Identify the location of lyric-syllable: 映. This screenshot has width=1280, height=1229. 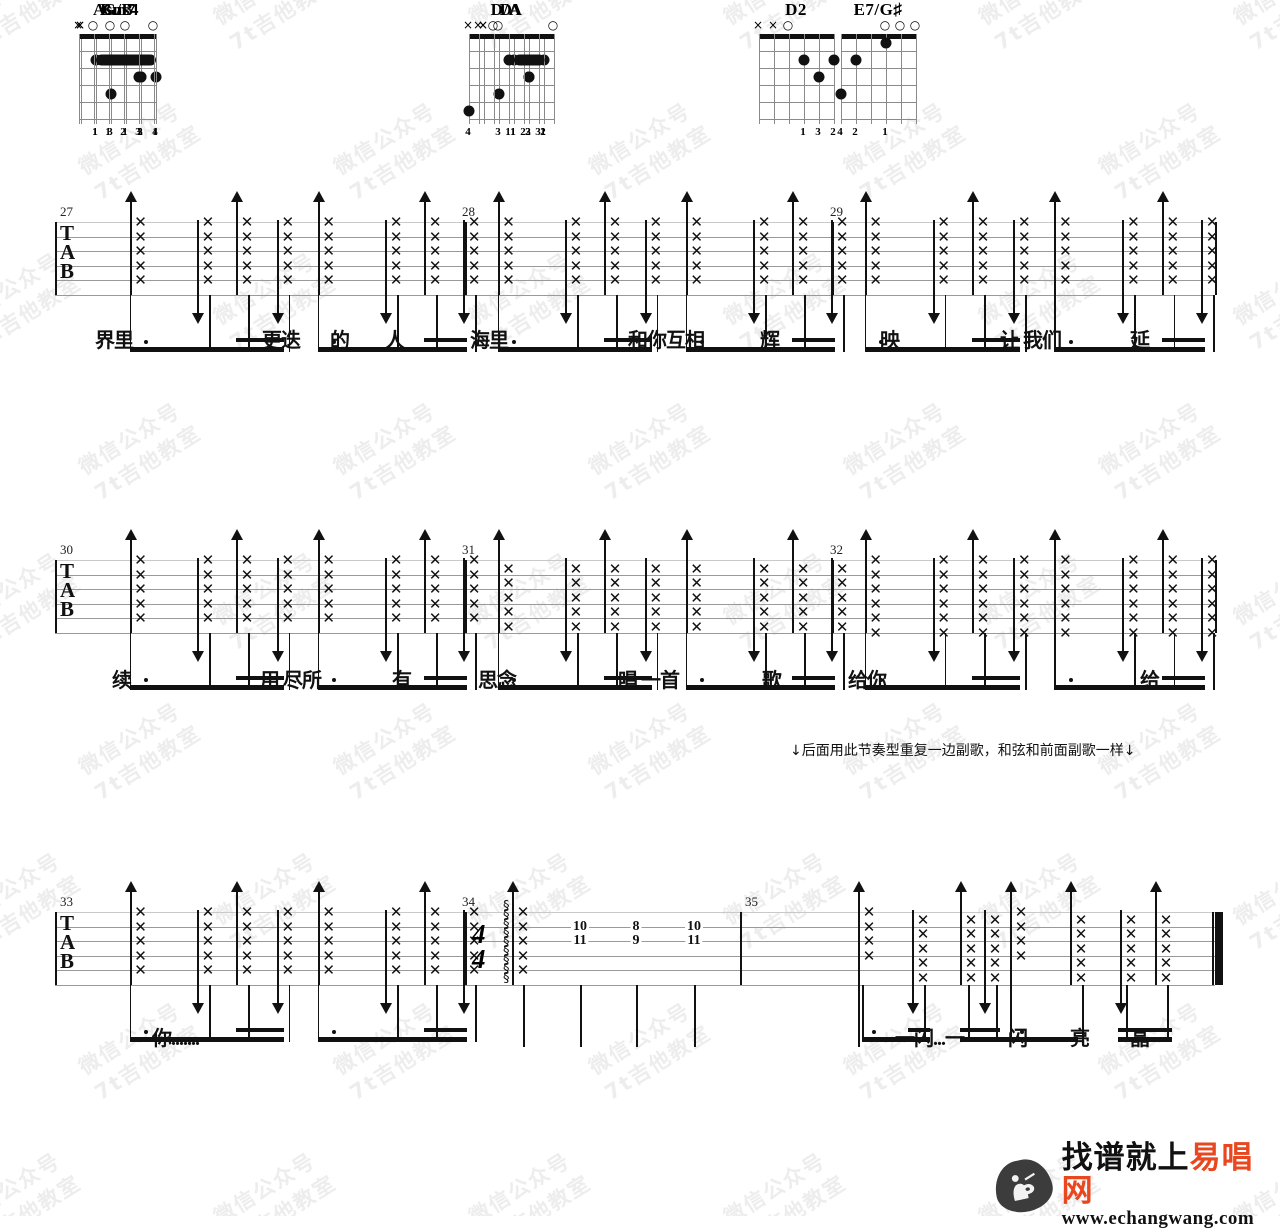
(890, 341).